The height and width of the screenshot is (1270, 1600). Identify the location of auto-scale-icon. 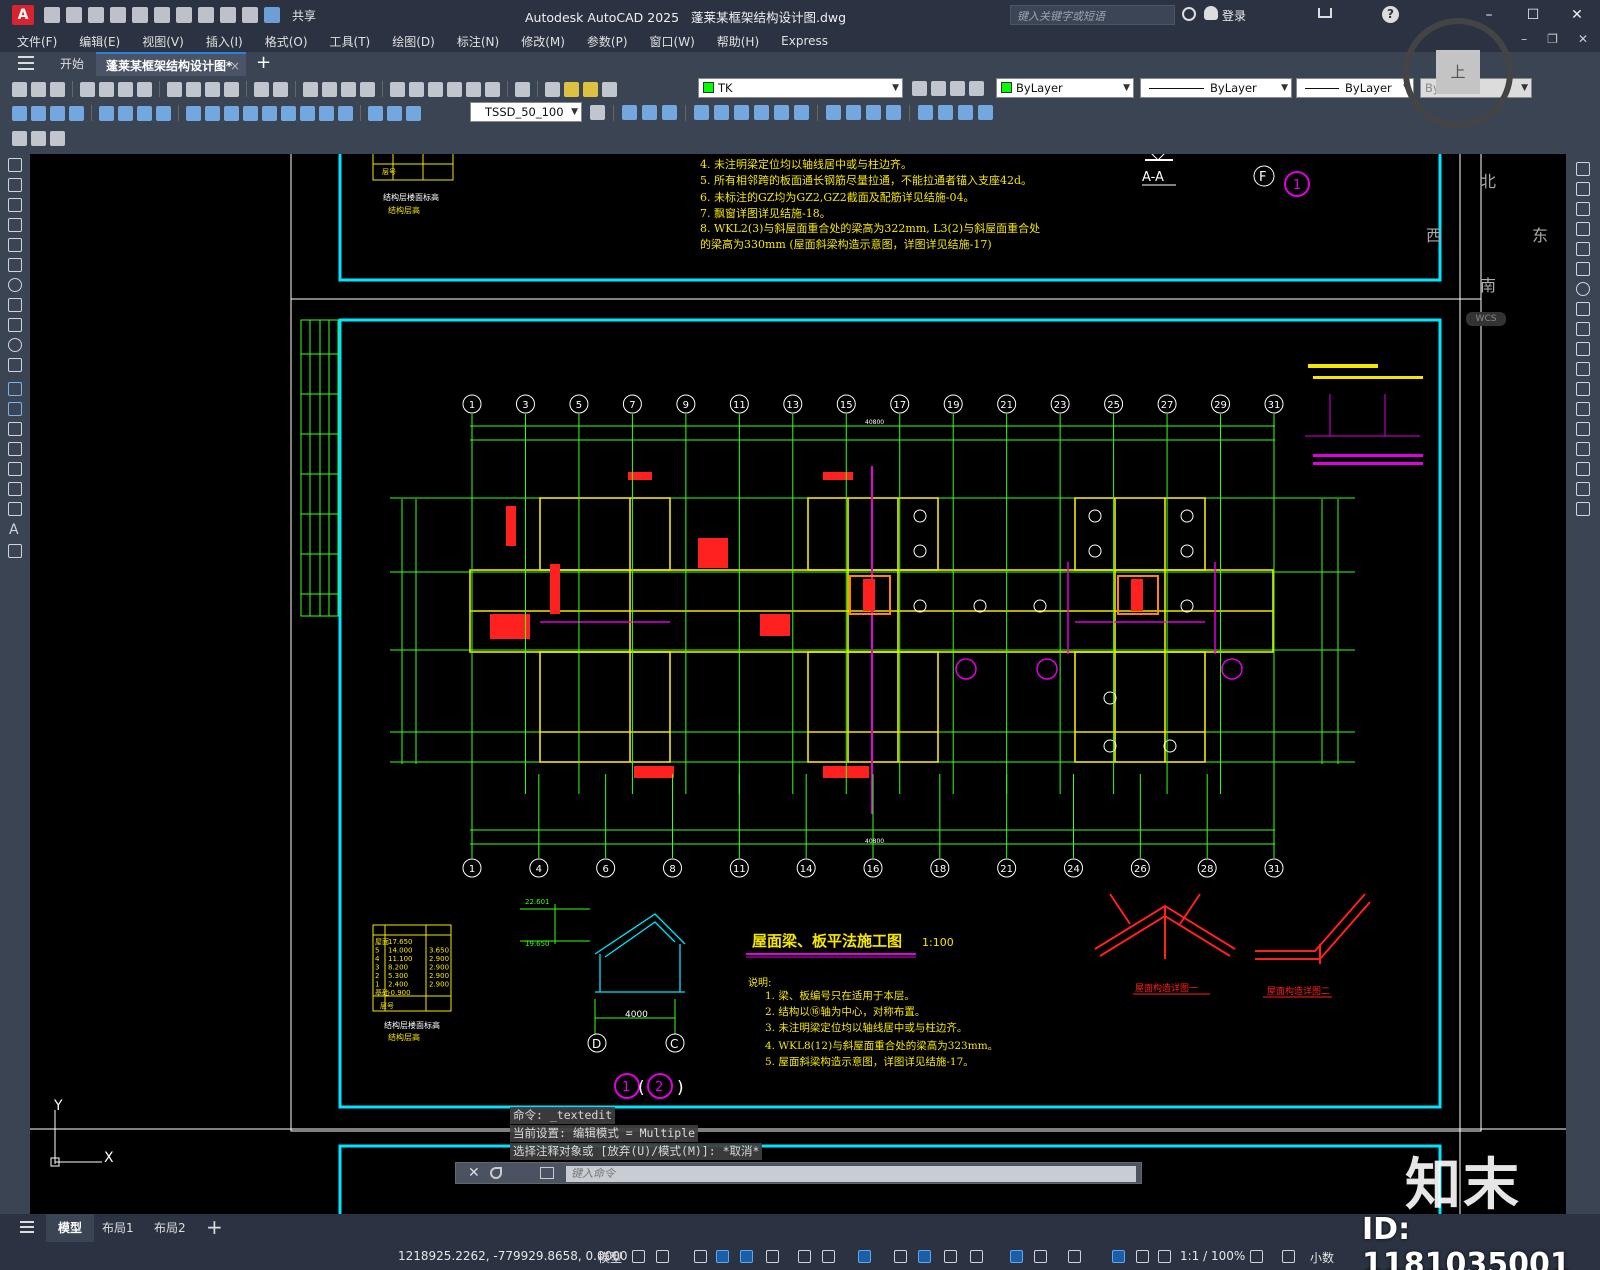
(1142, 1256).